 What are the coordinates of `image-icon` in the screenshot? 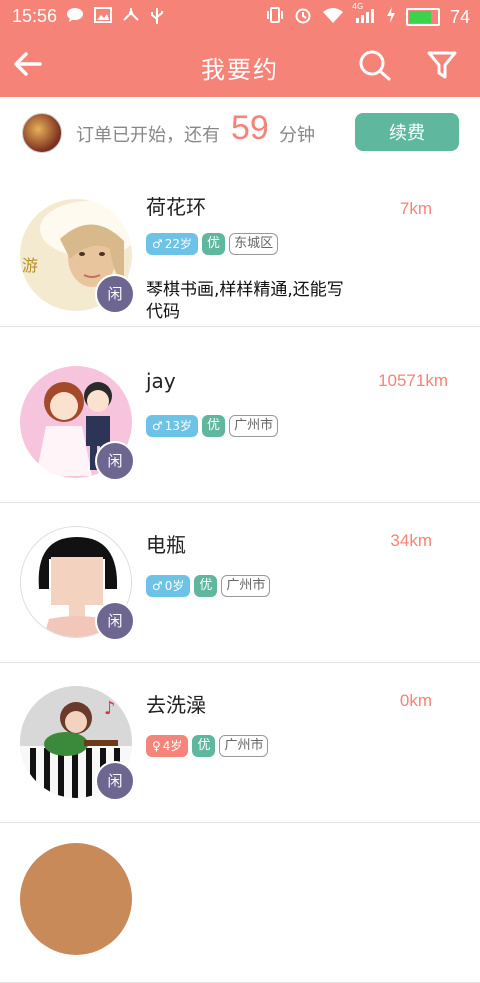 It's located at (103, 18).